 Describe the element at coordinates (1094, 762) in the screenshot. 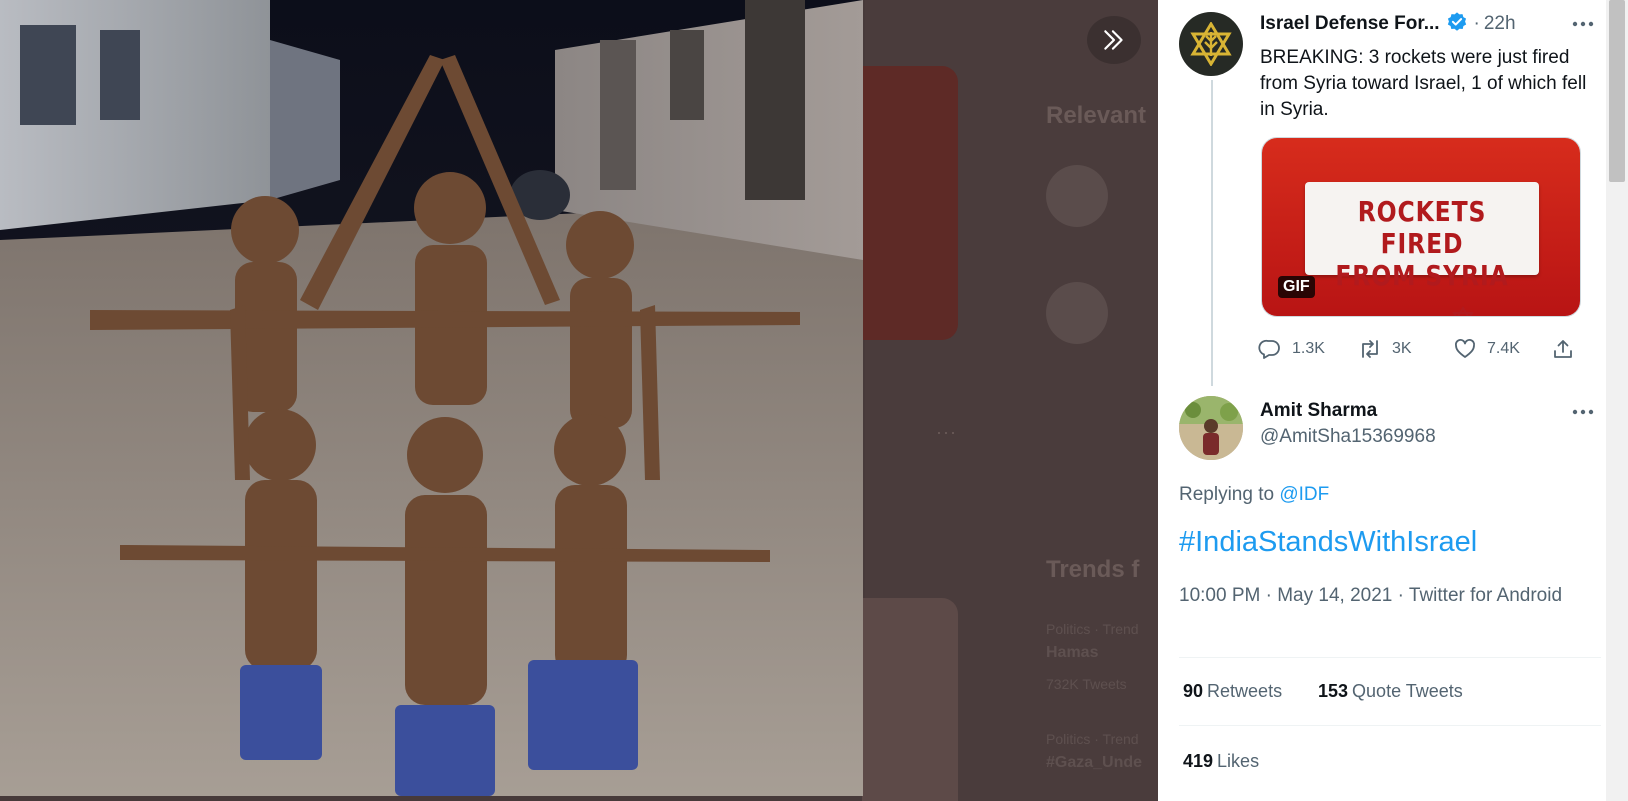

I see `background-trend-name: #Gaza_Unde` at that location.